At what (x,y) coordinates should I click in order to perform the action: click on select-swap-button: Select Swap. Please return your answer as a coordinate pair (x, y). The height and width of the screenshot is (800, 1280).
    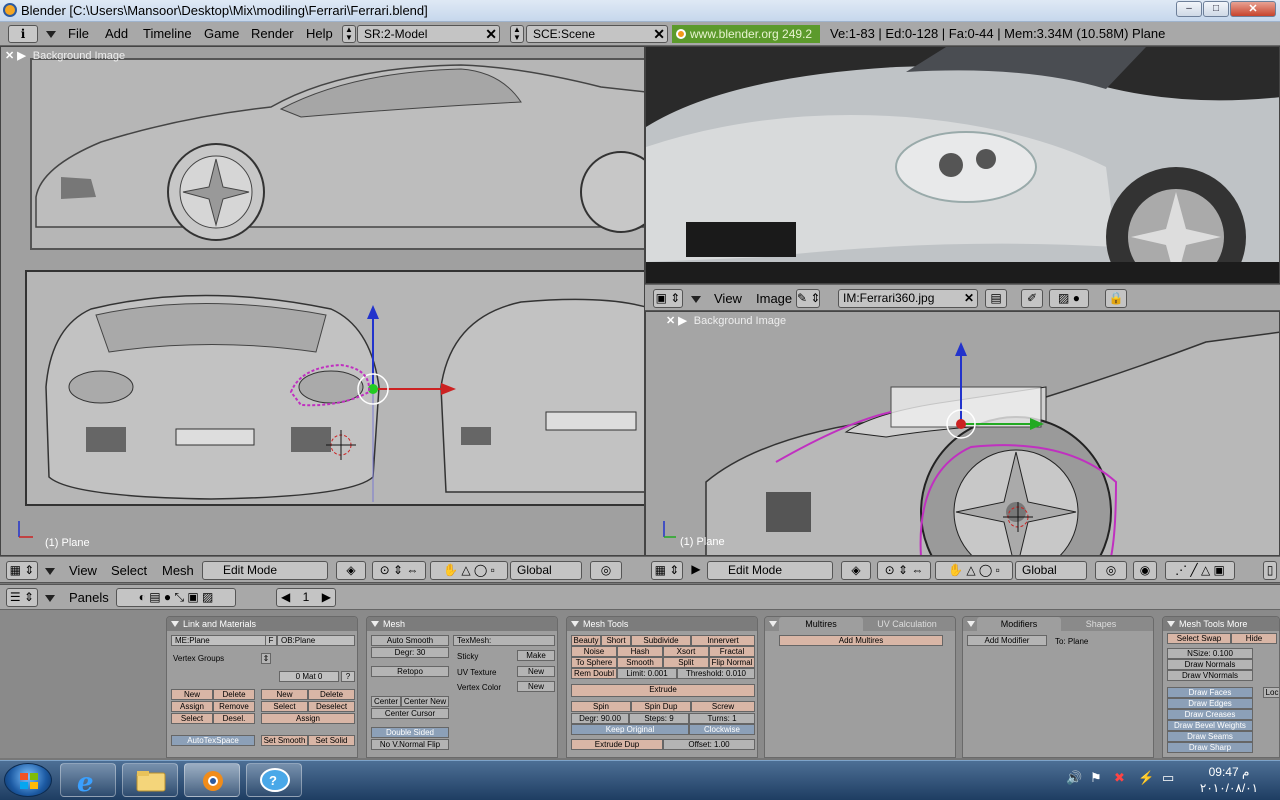
    Looking at the image, I should click on (1199, 638).